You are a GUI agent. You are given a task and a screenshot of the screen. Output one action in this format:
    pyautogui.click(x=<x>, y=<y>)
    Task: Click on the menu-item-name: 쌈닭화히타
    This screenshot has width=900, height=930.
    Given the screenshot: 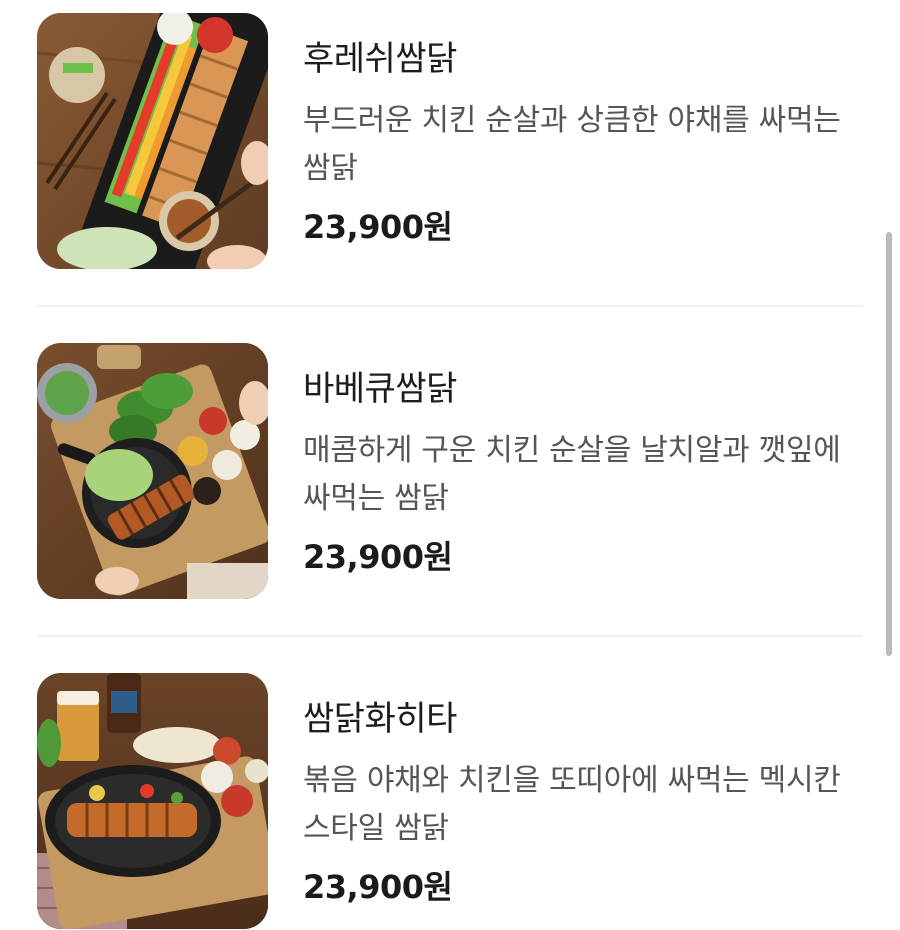 What is the action you would take?
    pyautogui.click(x=380, y=719)
    